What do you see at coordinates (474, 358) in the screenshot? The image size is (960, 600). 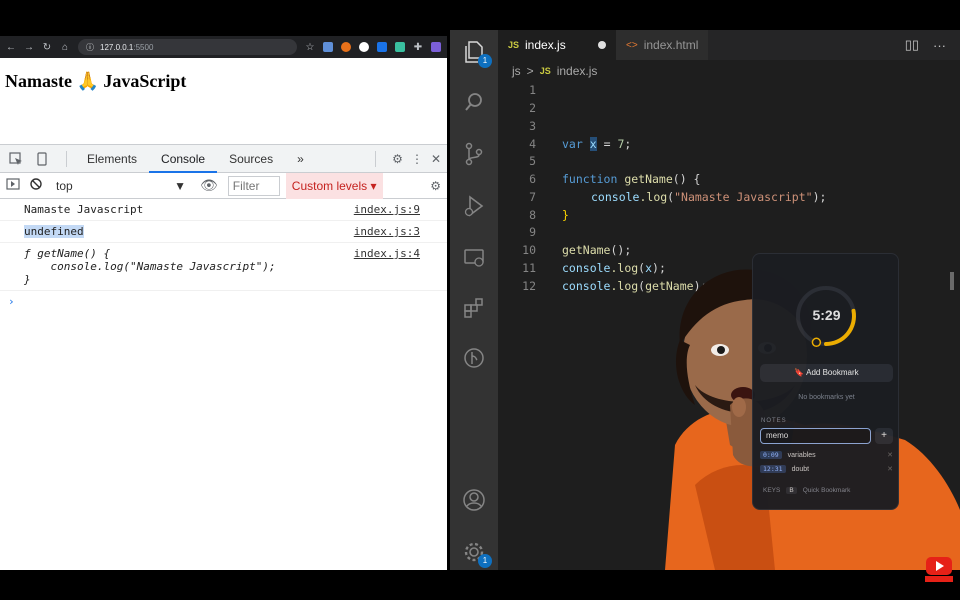 I see `git-graph-icon` at bounding box center [474, 358].